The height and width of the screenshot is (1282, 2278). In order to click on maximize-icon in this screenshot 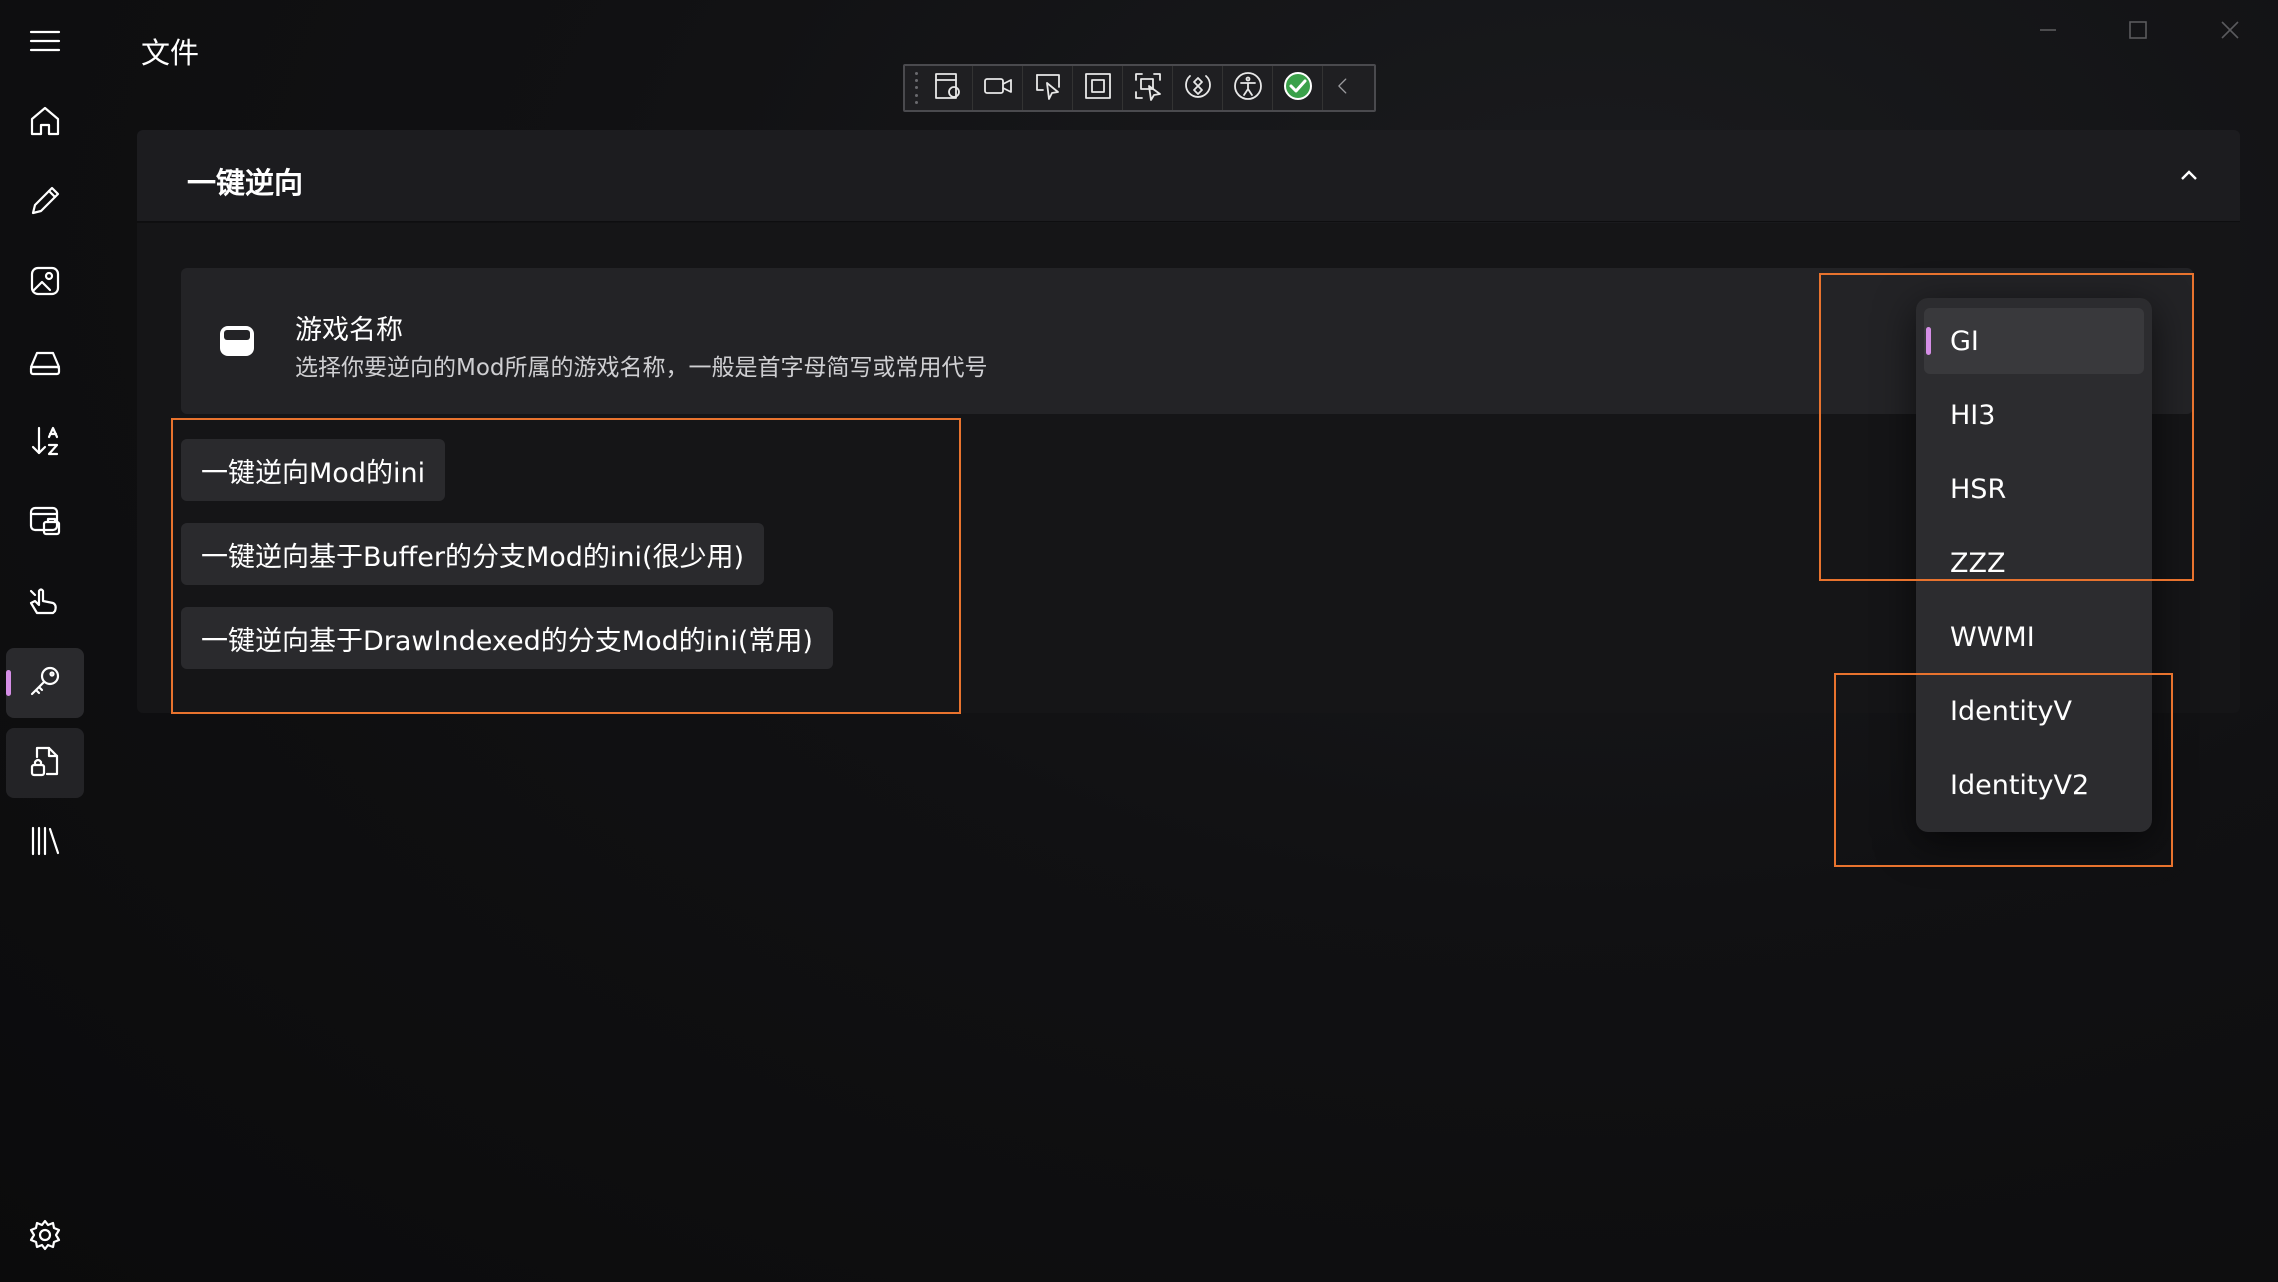, I will do `click(2138, 32)`.